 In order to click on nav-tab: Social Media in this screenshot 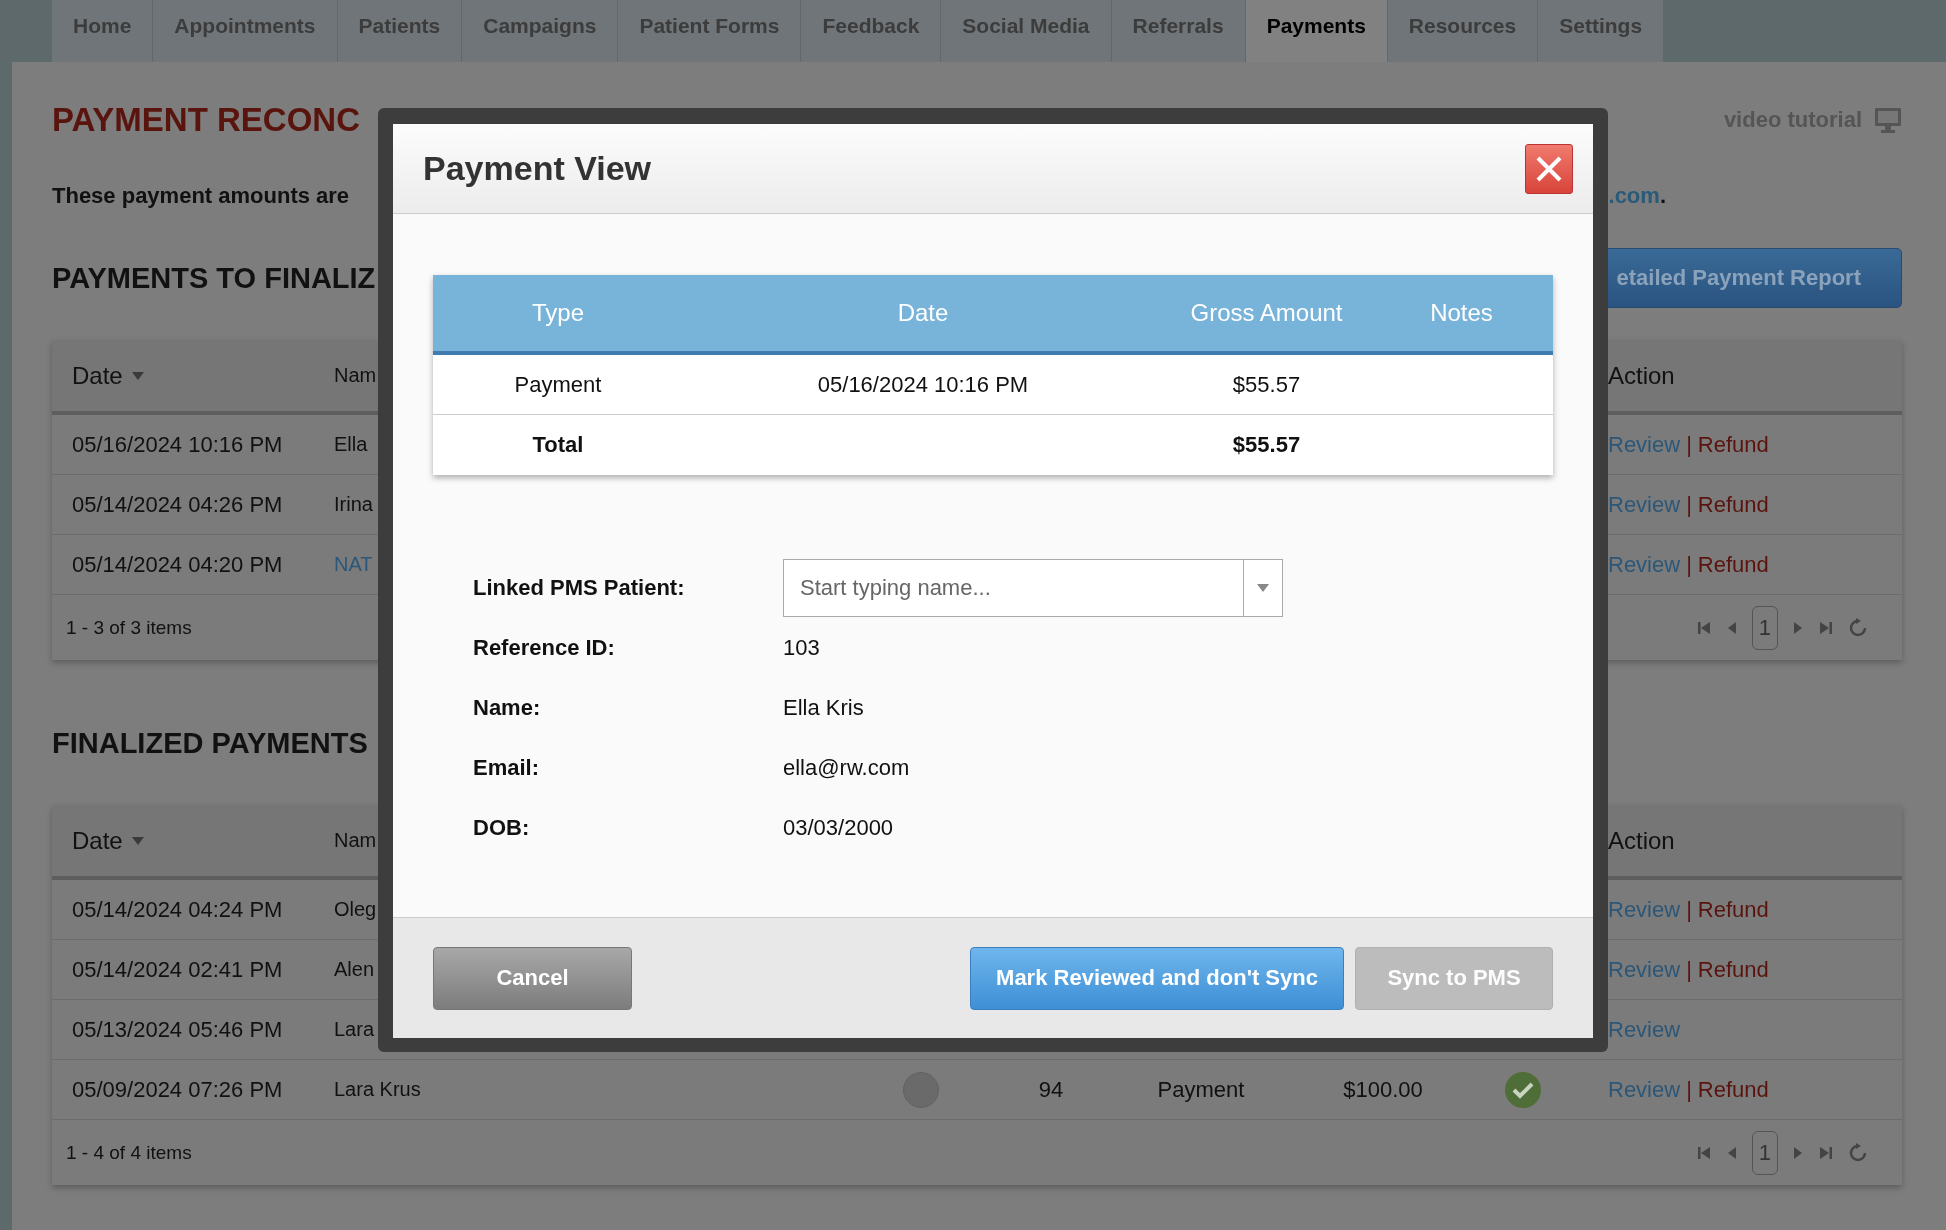, I will do `click(1026, 31)`.